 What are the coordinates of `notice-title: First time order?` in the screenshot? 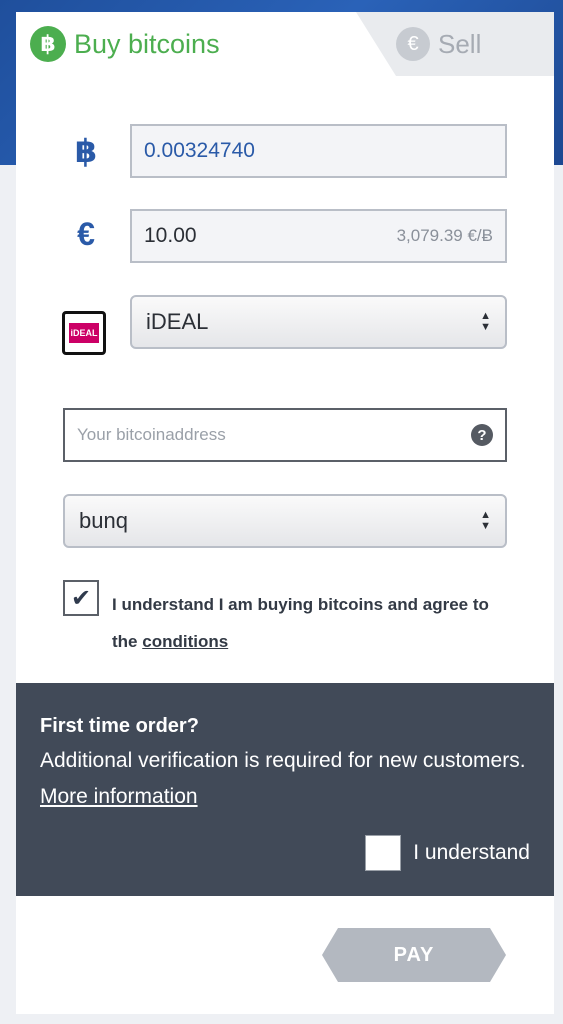 It's located at (119, 726).